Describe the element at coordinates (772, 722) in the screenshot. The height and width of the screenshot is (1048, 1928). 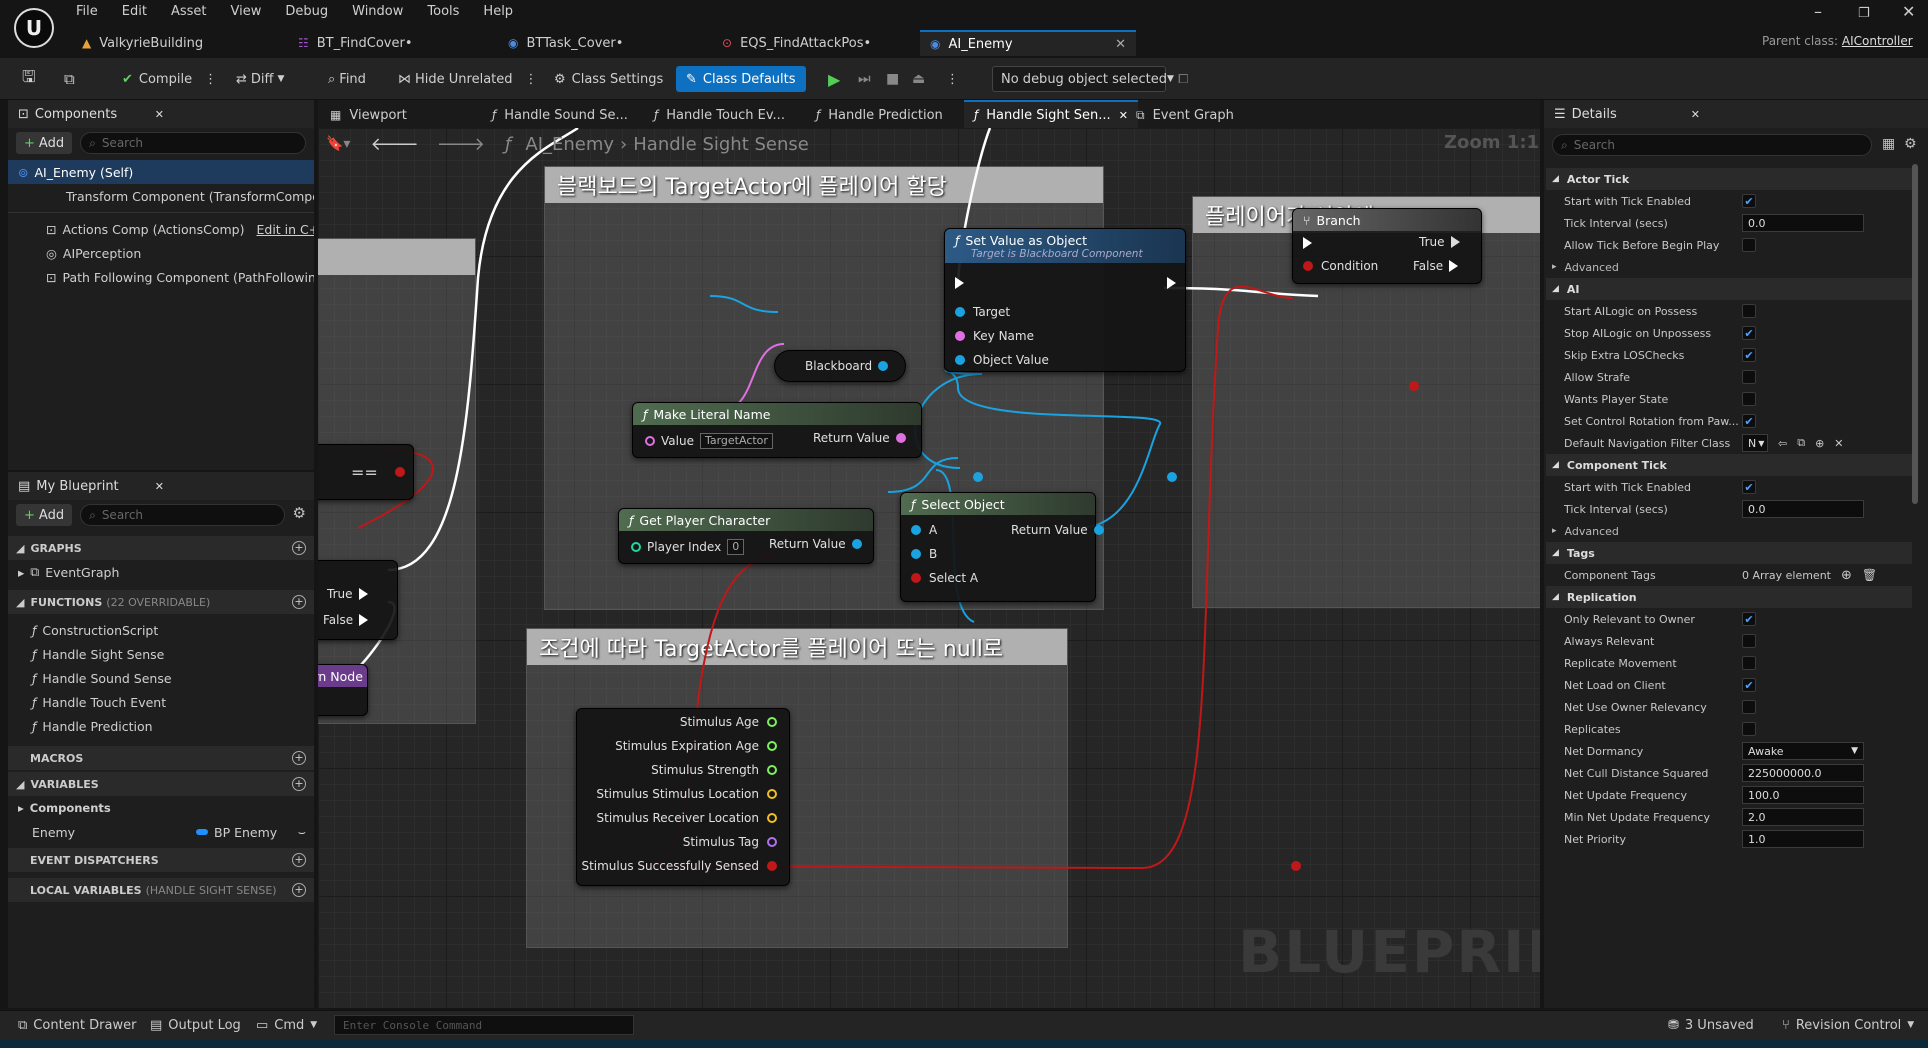
I see `float-output-pin` at that location.